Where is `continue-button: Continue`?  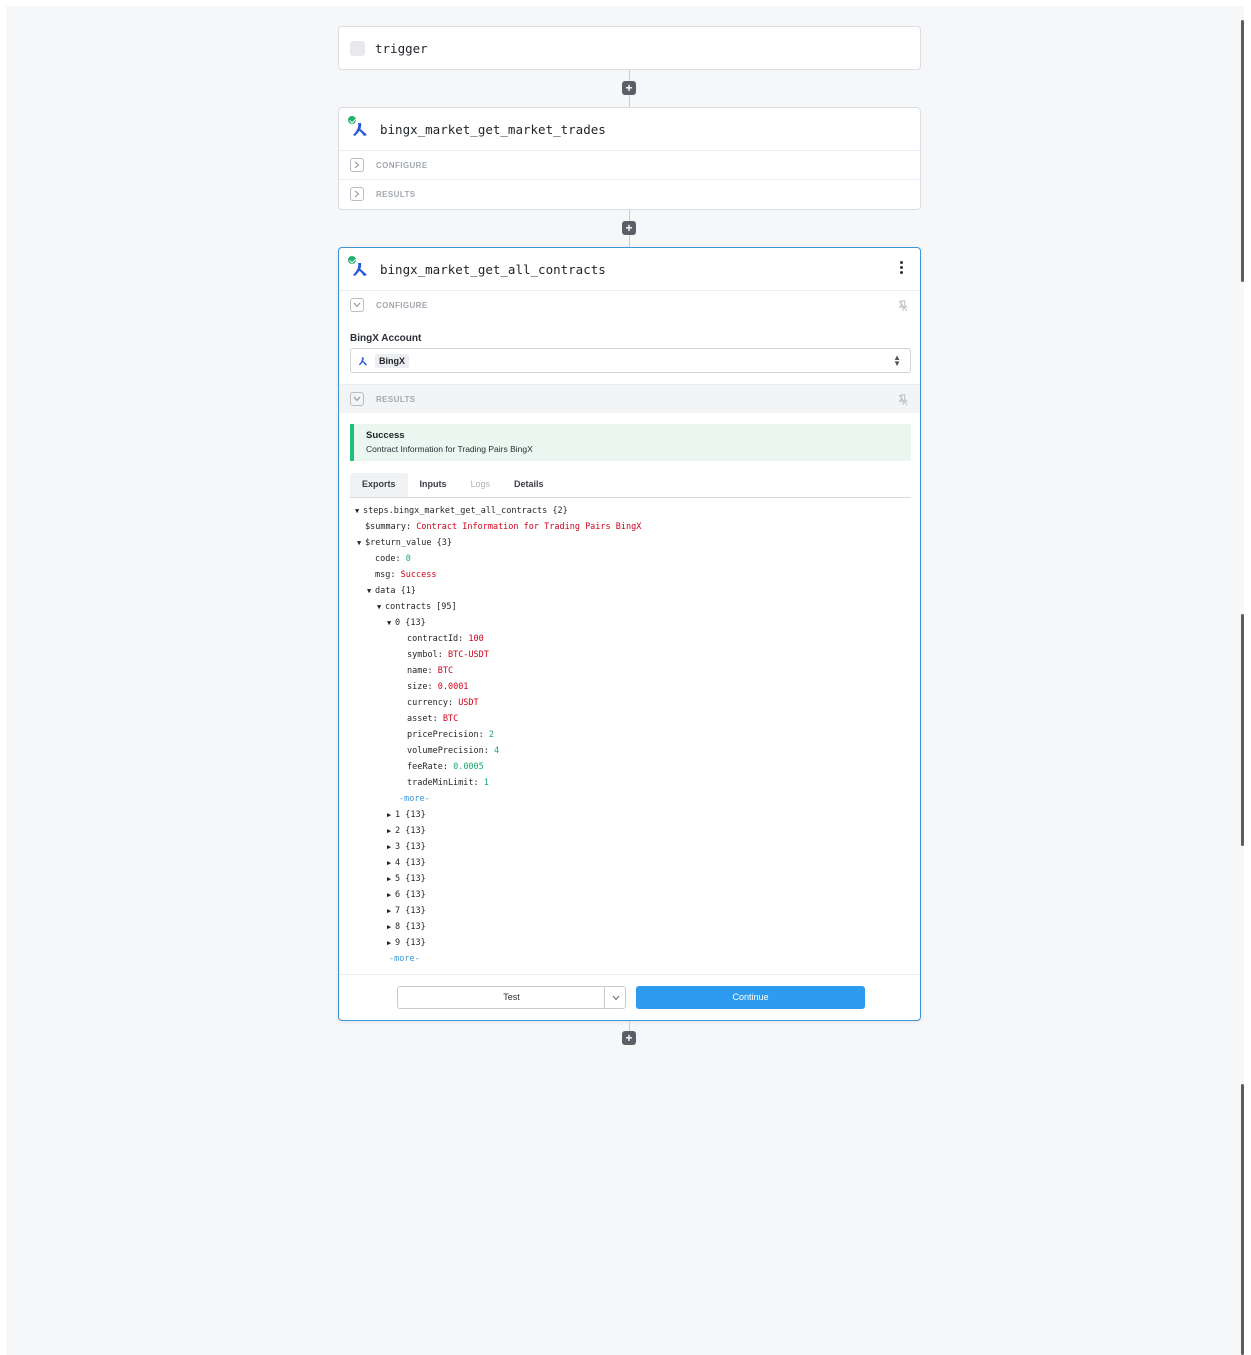 continue-button: Continue is located at coordinates (750, 997).